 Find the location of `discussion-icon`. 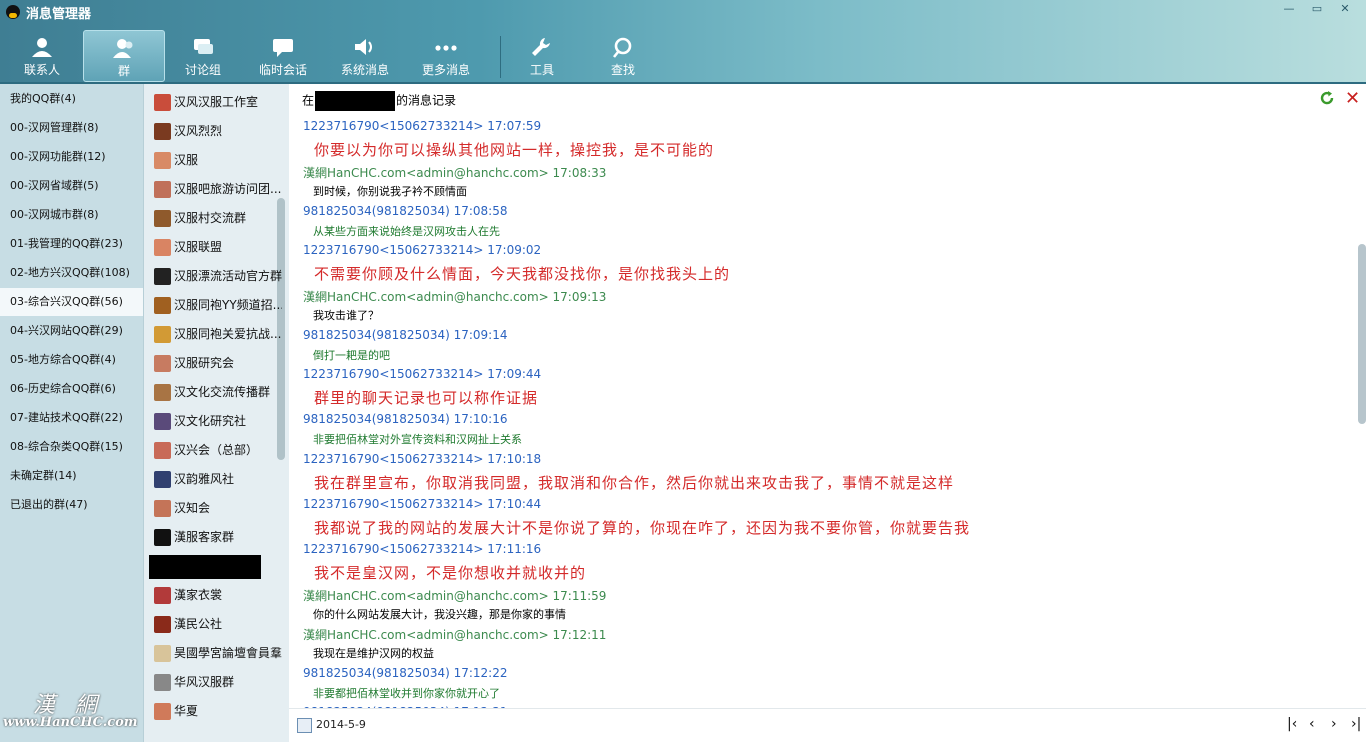

discussion-icon is located at coordinates (203, 46).